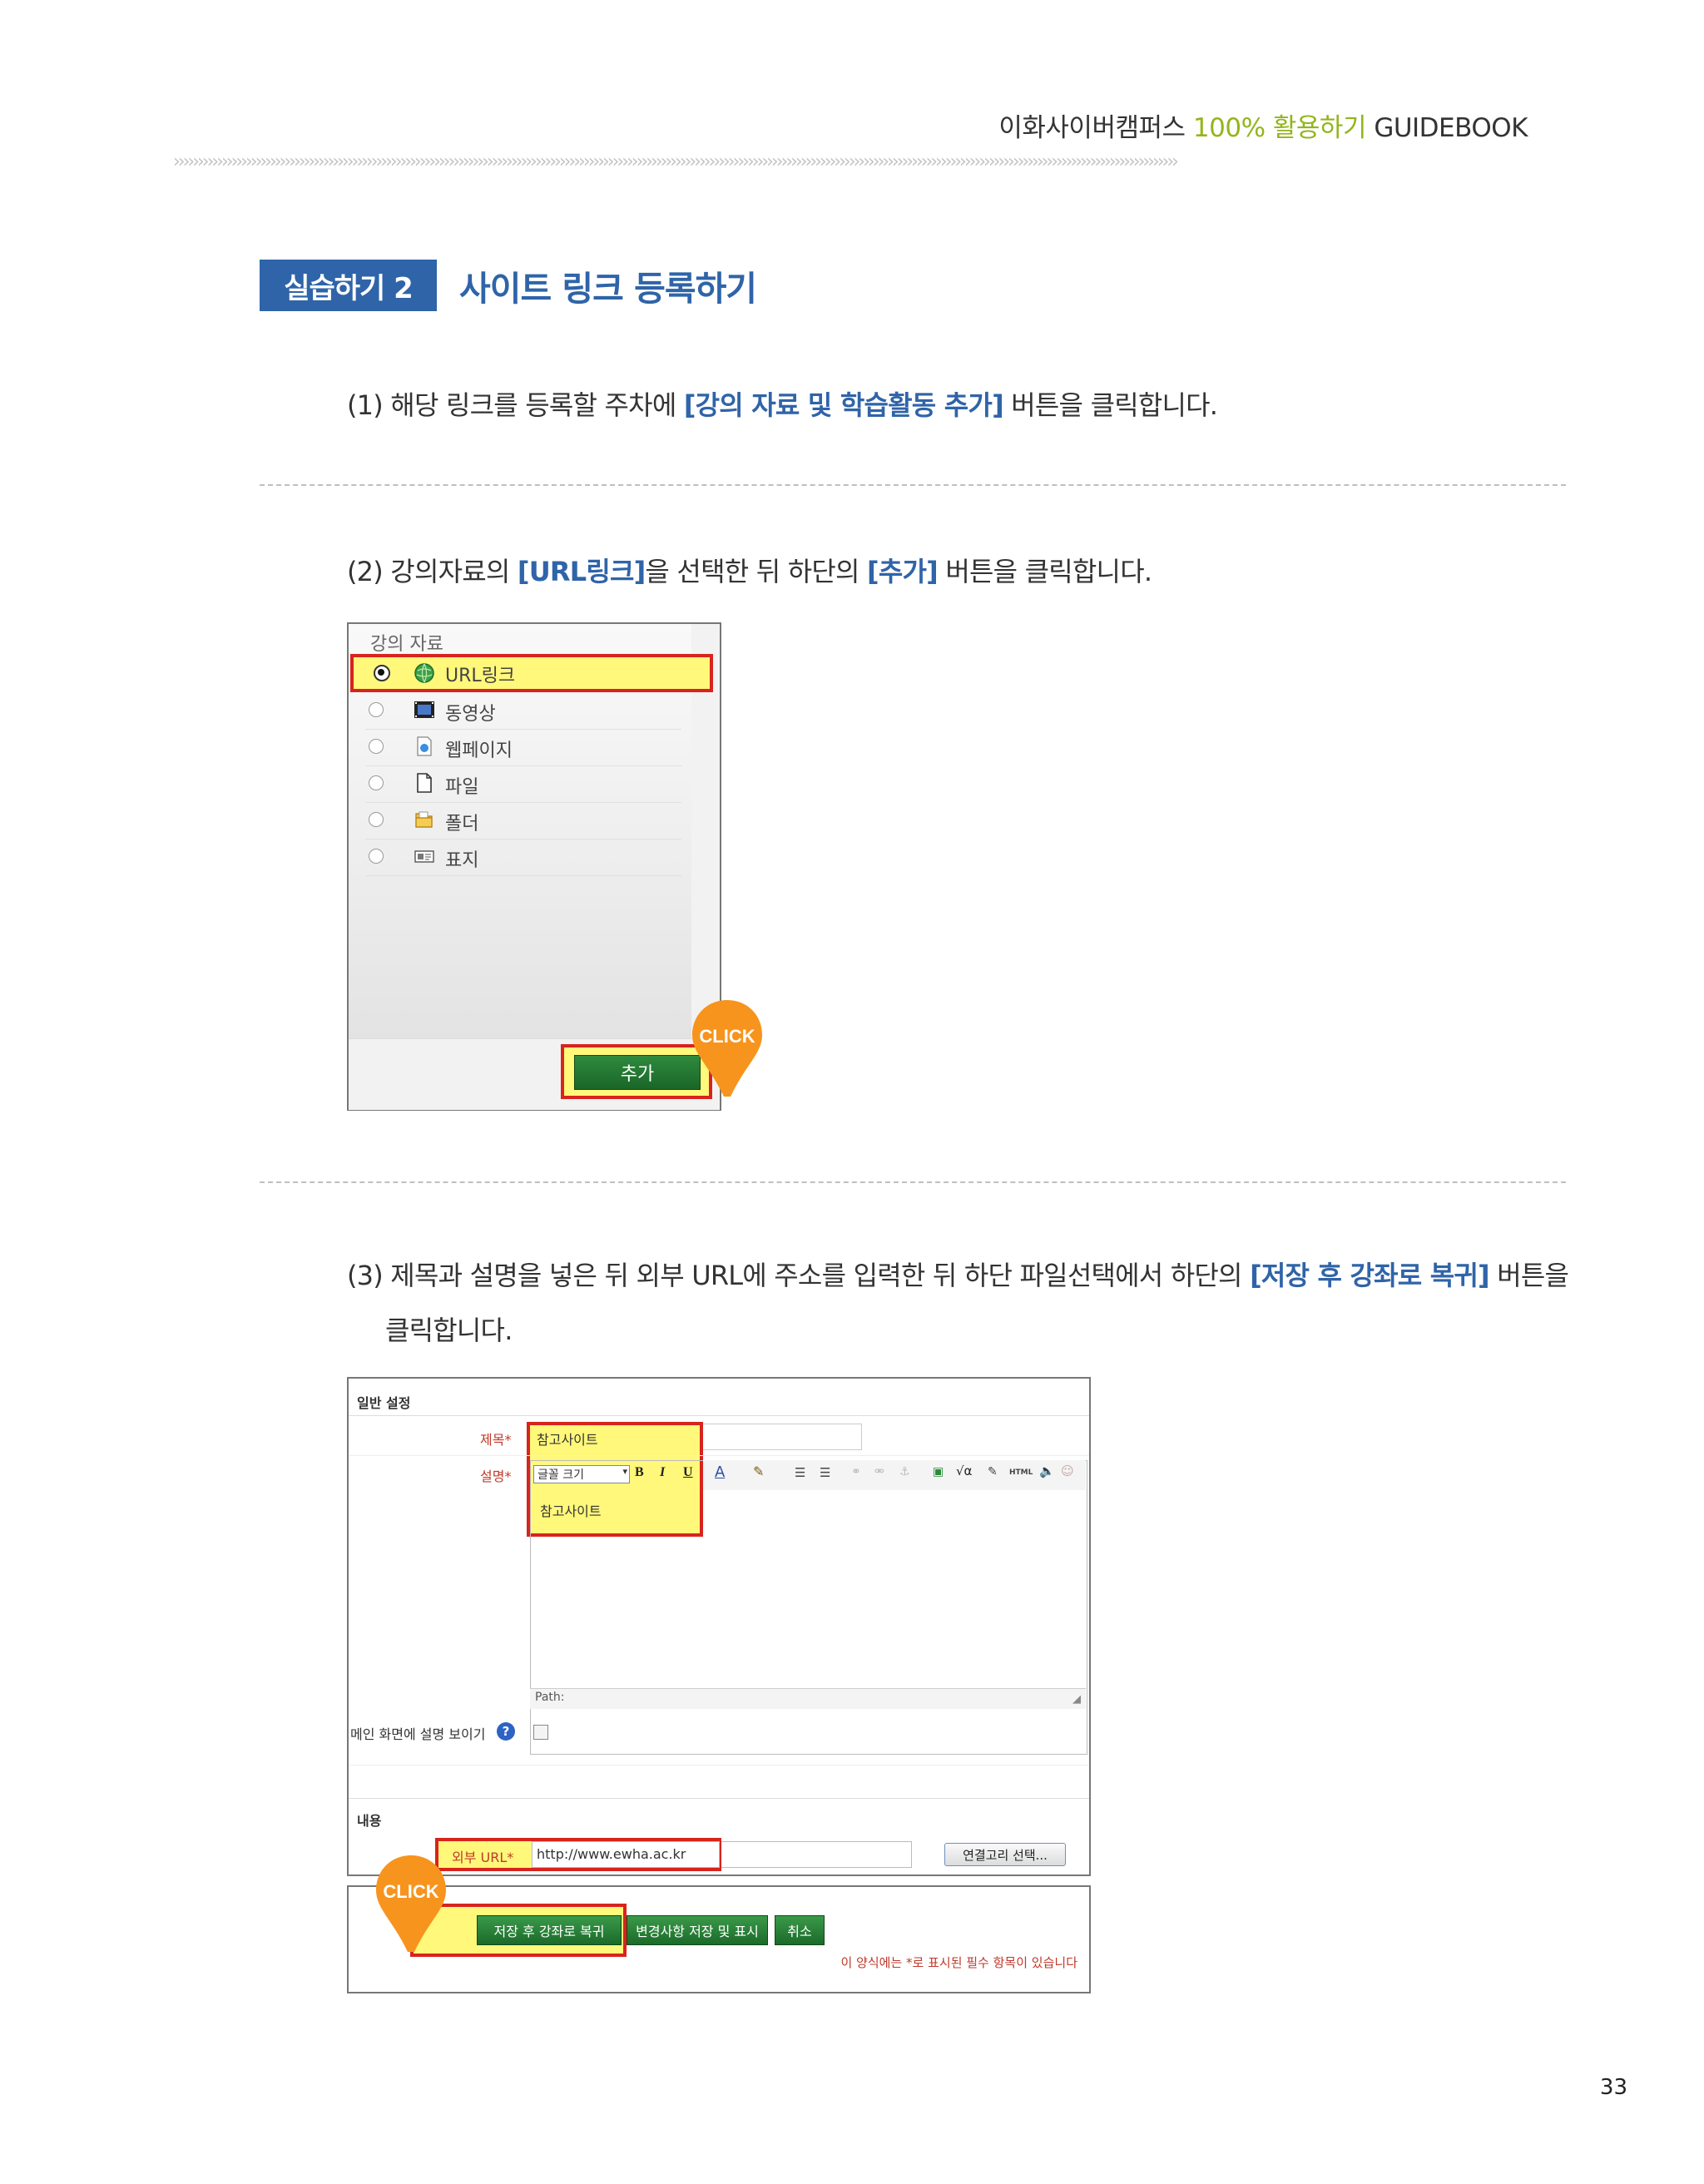 Image resolution: width=1704 pixels, height=2184 pixels. I want to click on add-button: 추가, so click(637, 1072).